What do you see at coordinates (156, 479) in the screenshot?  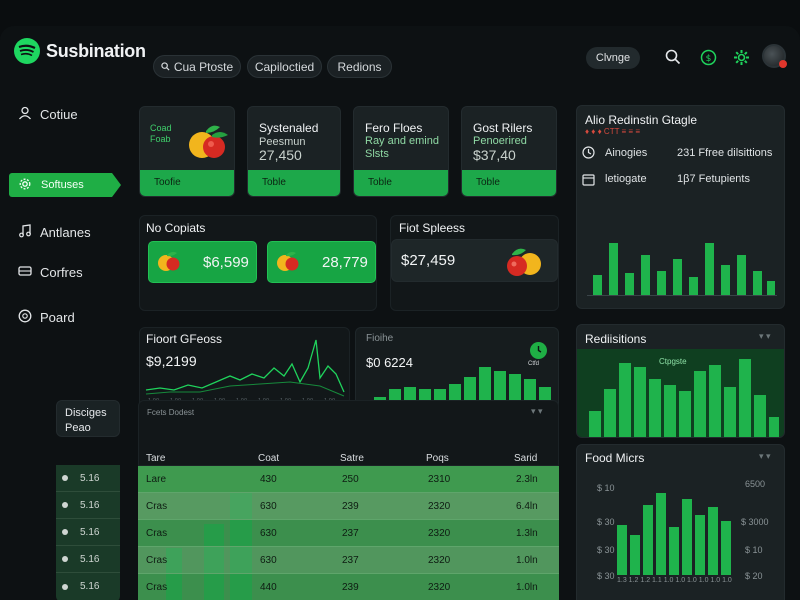 I see `table-cell: Lare` at bounding box center [156, 479].